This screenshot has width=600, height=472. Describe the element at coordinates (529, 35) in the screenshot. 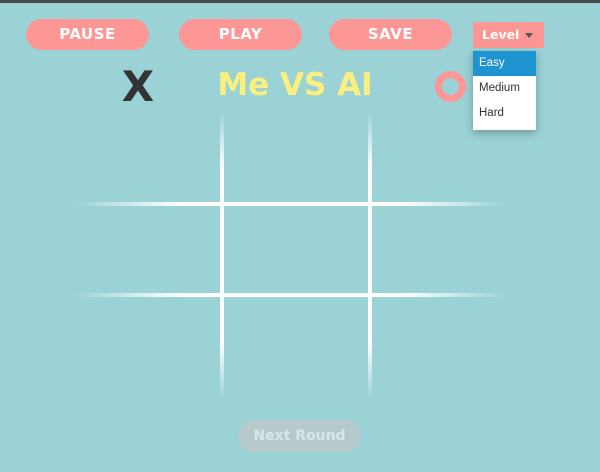

I see `caret-down-icon` at that location.